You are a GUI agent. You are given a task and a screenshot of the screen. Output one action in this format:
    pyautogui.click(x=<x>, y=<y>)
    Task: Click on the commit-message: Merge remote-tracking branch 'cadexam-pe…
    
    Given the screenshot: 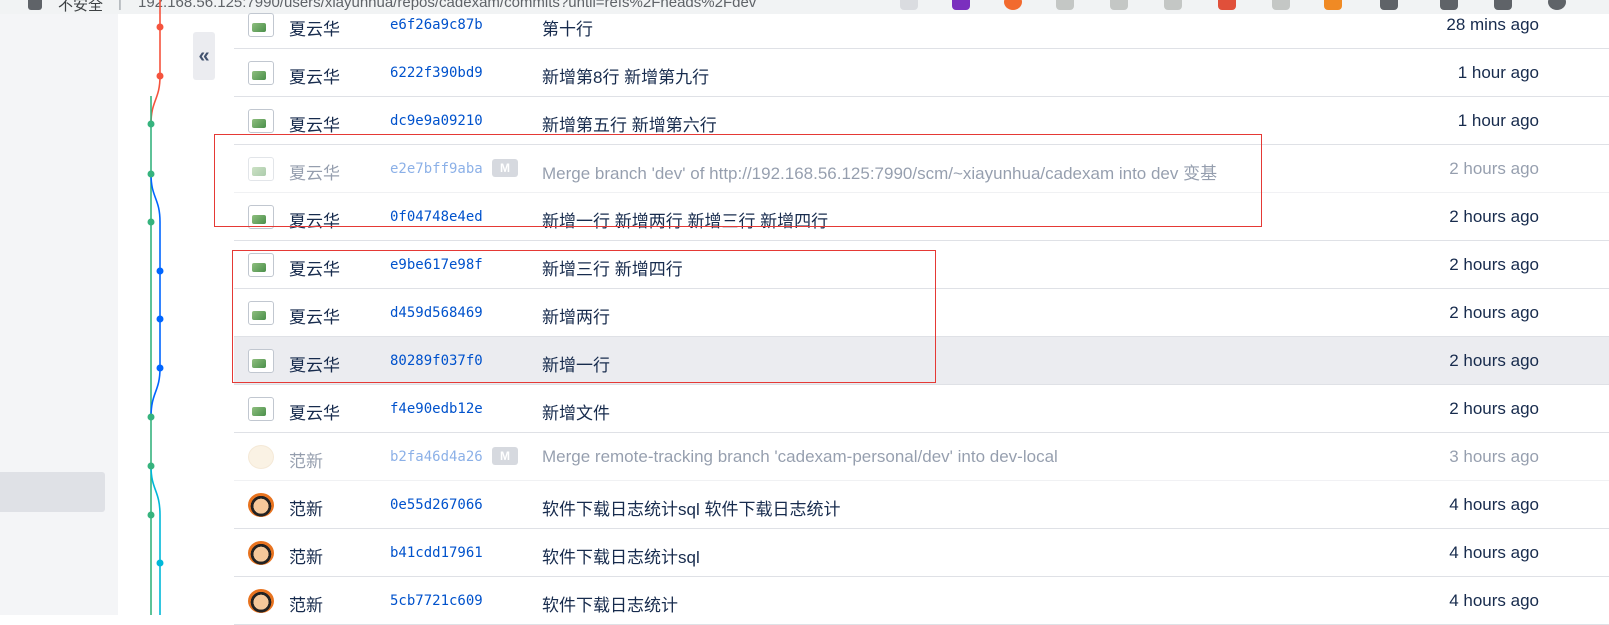 What is the action you would take?
    pyautogui.click(x=800, y=457)
    